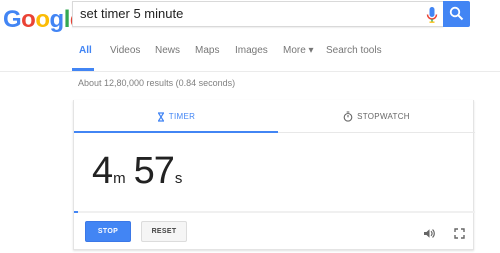 The height and width of the screenshot is (253, 500). Describe the element at coordinates (245, 13) in the screenshot. I see `search-input: set timer 5 minute` at that location.